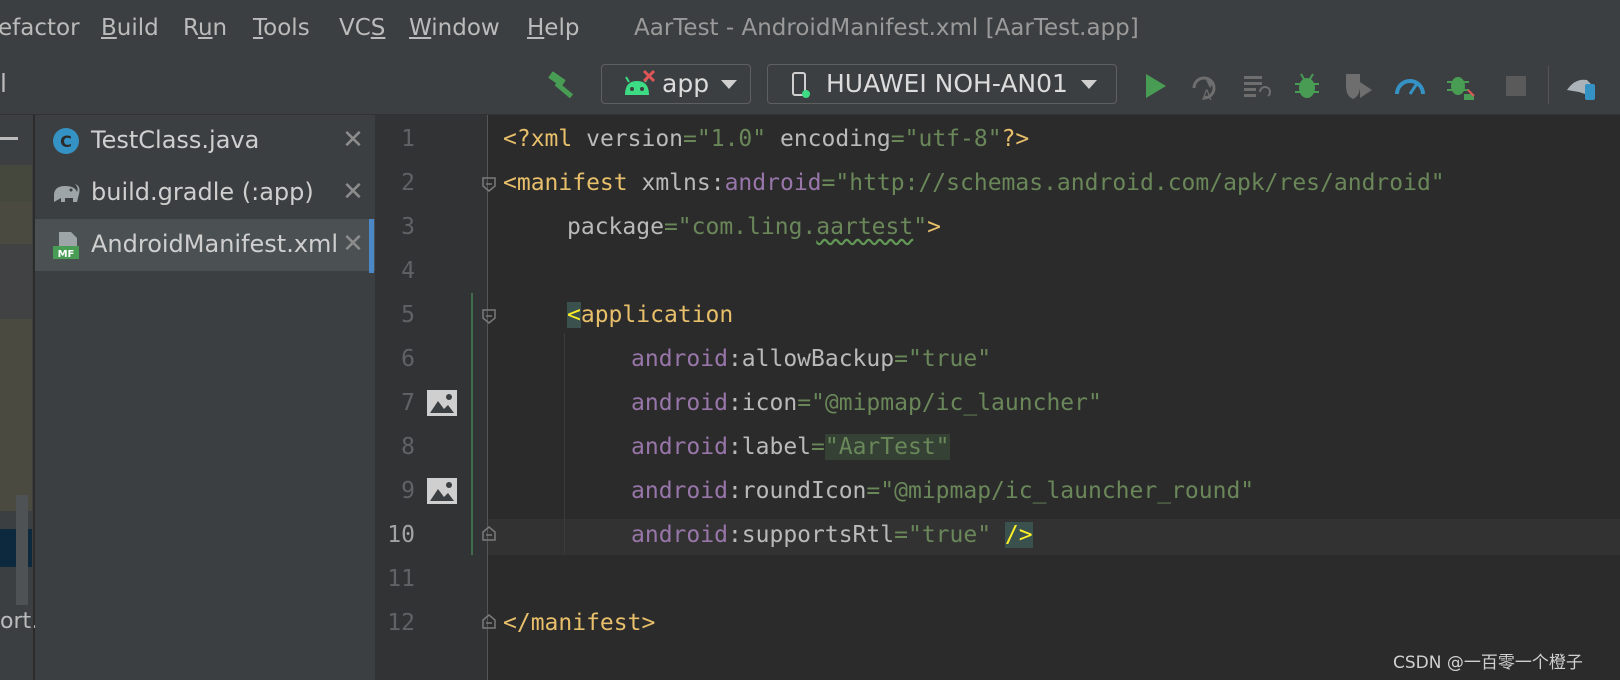 The width and height of the screenshot is (1620, 680). I want to click on indent-guide, so click(564, 444).